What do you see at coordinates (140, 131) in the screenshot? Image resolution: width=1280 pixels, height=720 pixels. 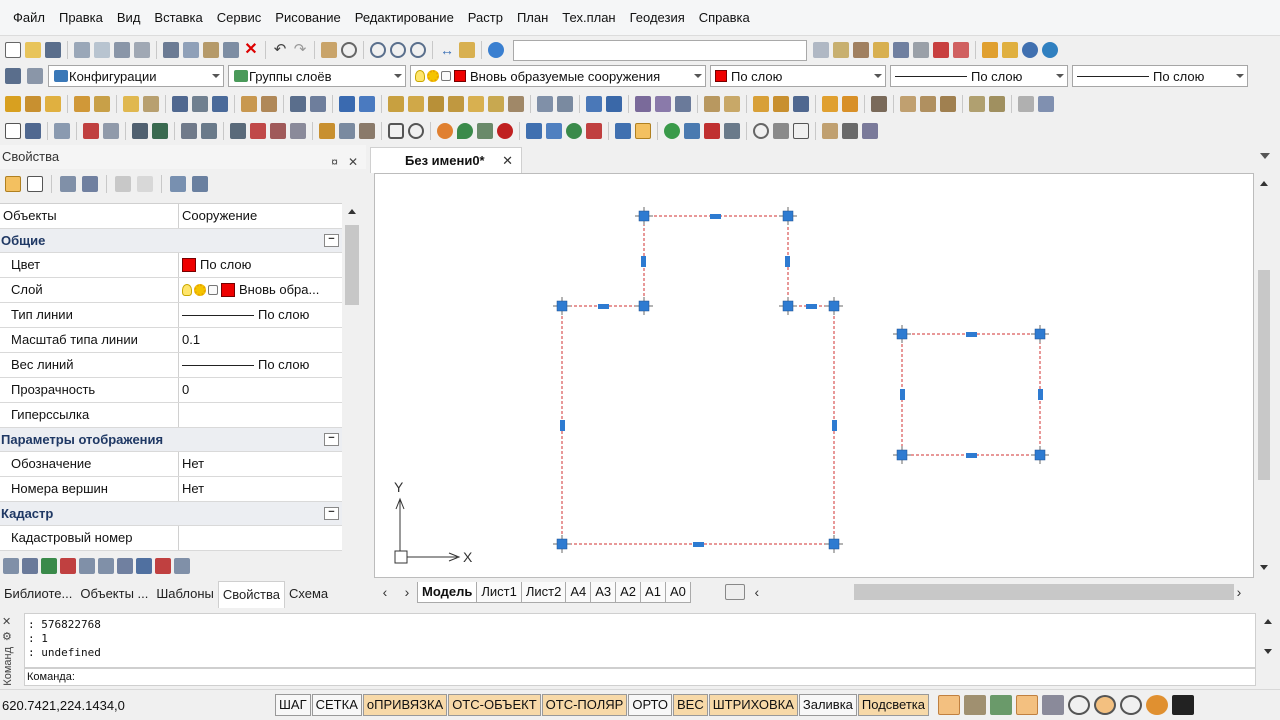 I see `offset-icon` at bounding box center [140, 131].